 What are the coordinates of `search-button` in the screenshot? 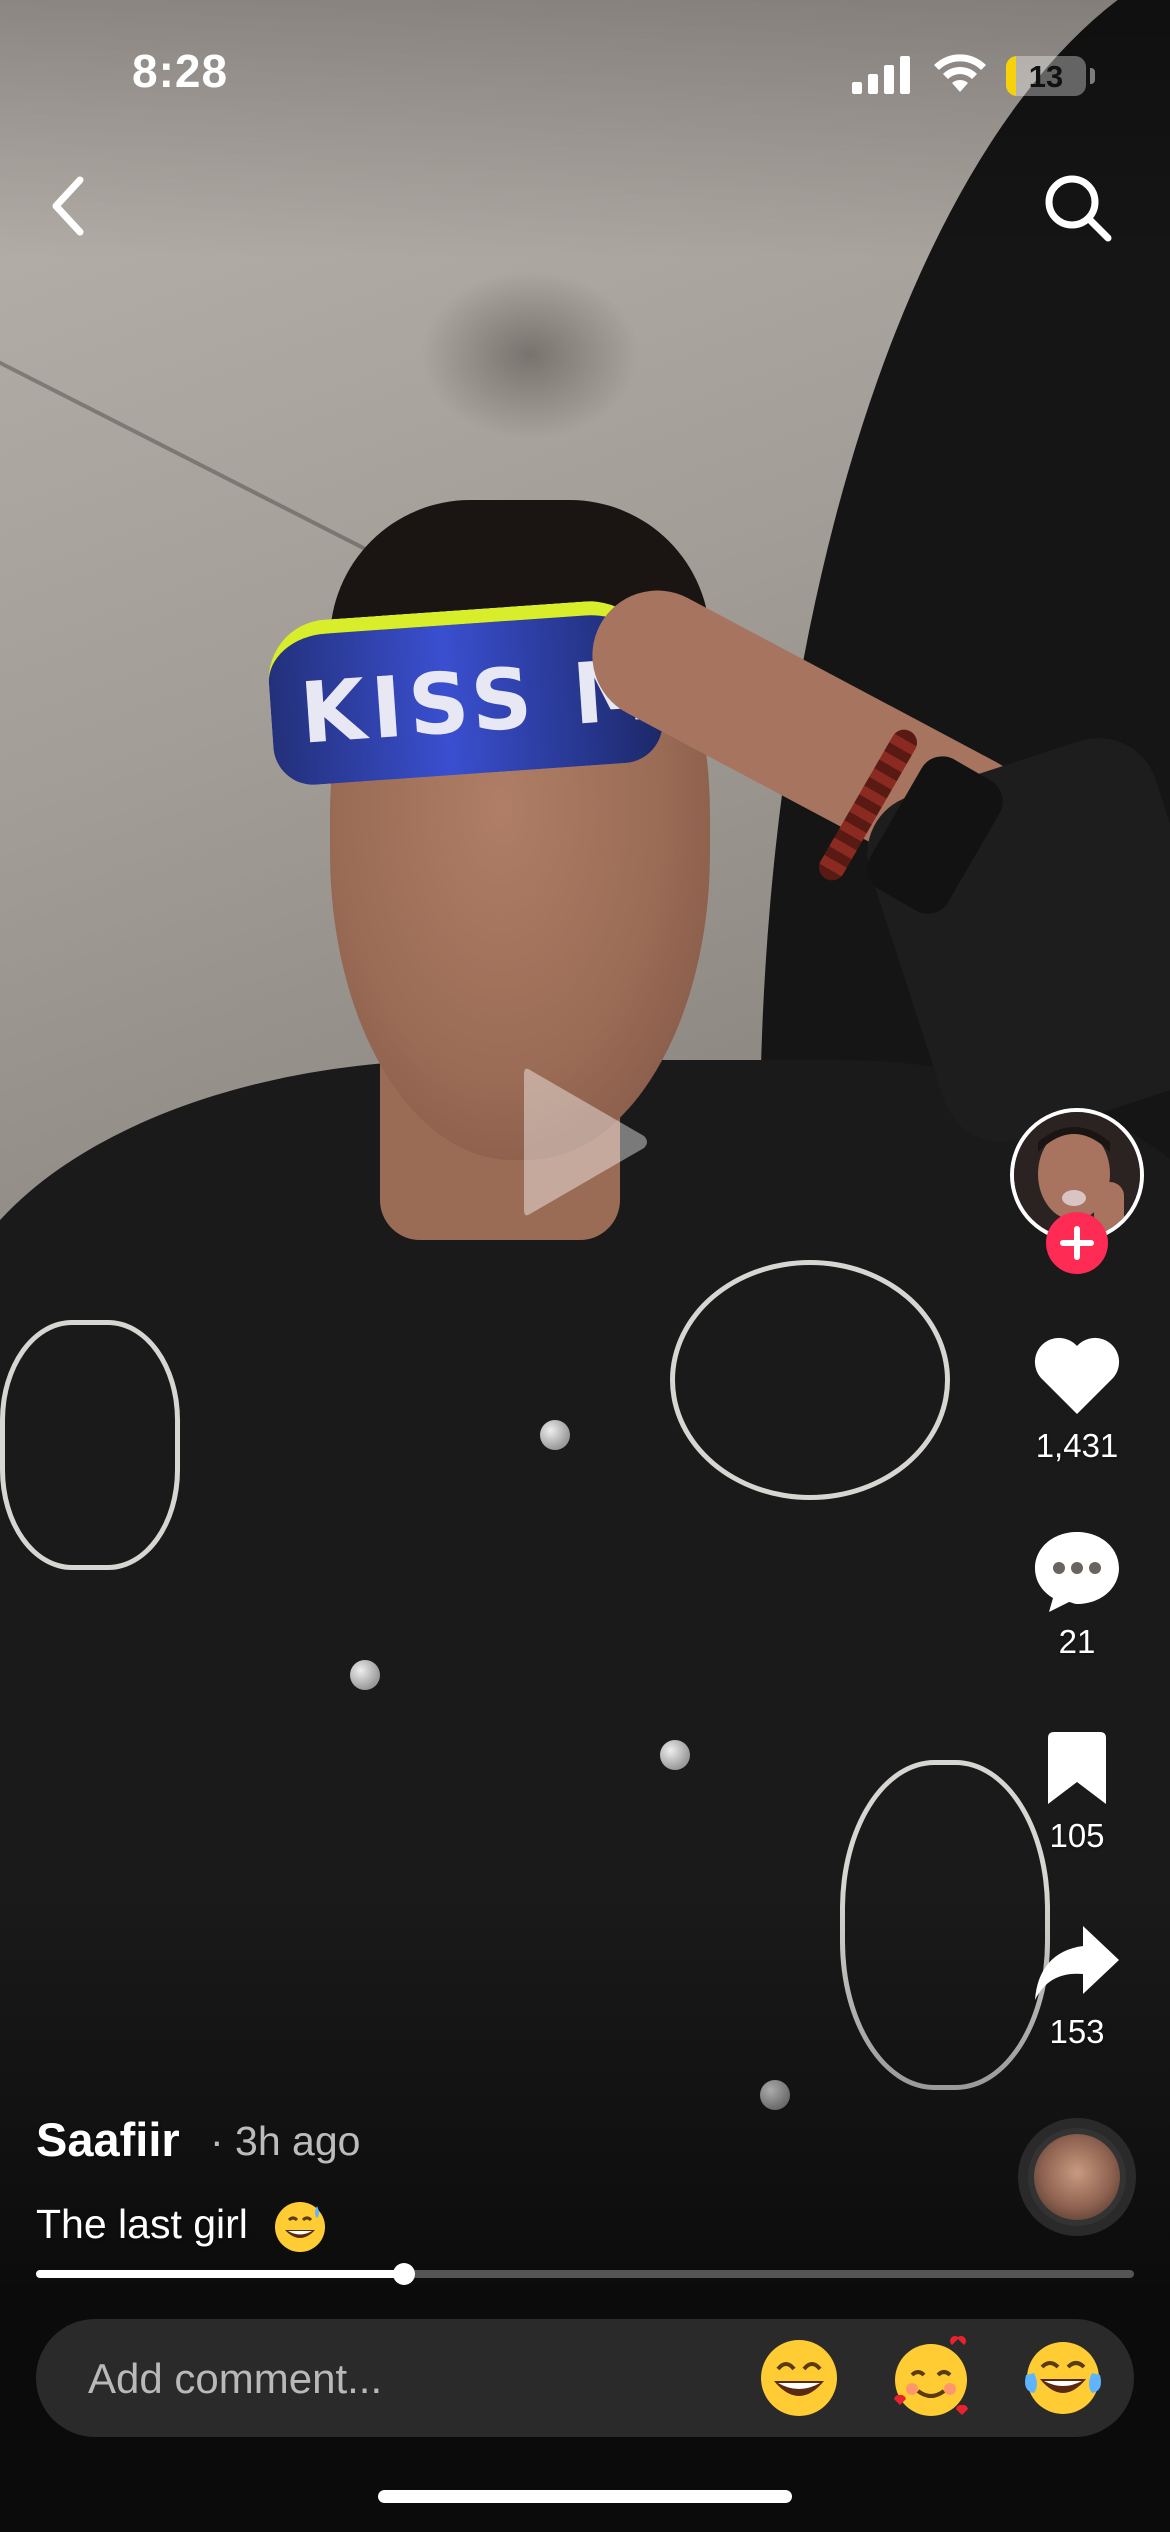 It's located at (1078, 208).